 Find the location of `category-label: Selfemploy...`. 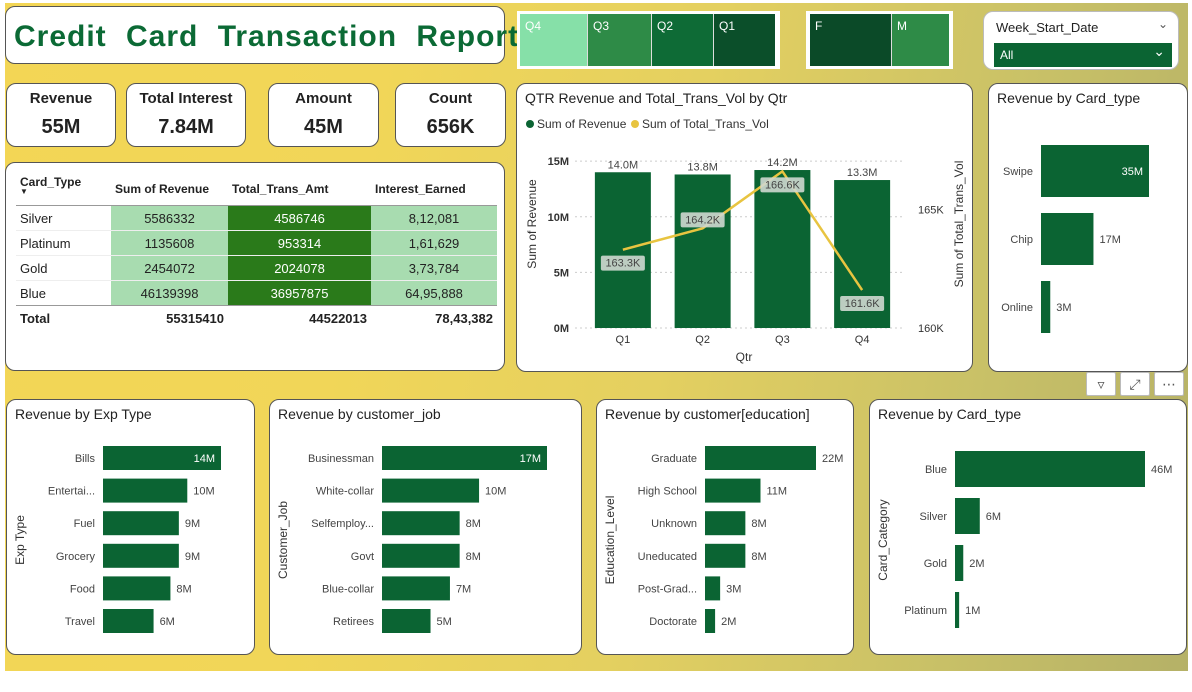

category-label: Selfemploy... is located at coordinates (342, 524).